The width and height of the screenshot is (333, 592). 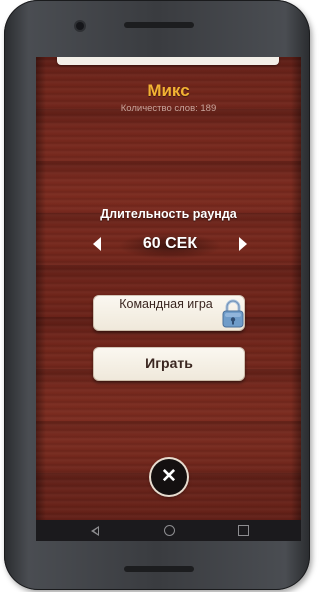 I want to click on play-button: Играть, so click(x=169, y=364).